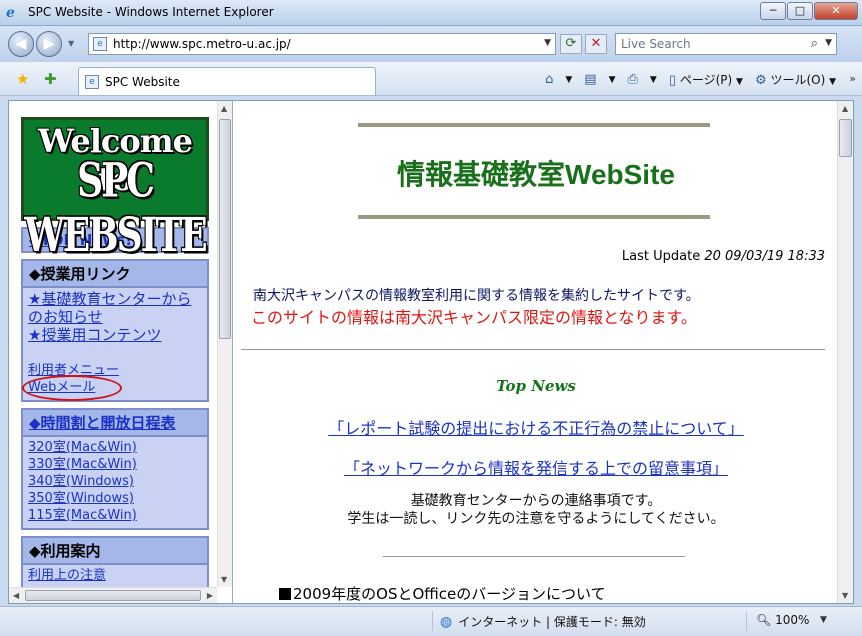  I want to click on menu-heading-guide: ◆利用案内, so click(65, 551).